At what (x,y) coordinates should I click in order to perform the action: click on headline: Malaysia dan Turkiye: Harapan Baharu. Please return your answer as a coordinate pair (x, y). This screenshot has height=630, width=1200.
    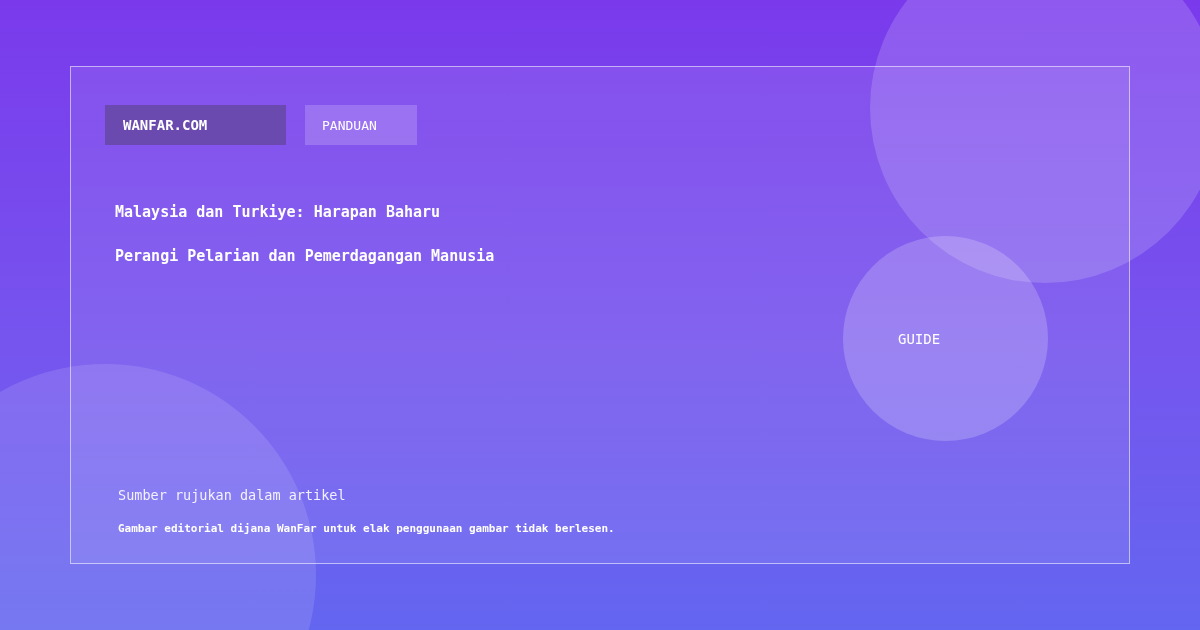
    Looking at the image, I should click on (278, 212).